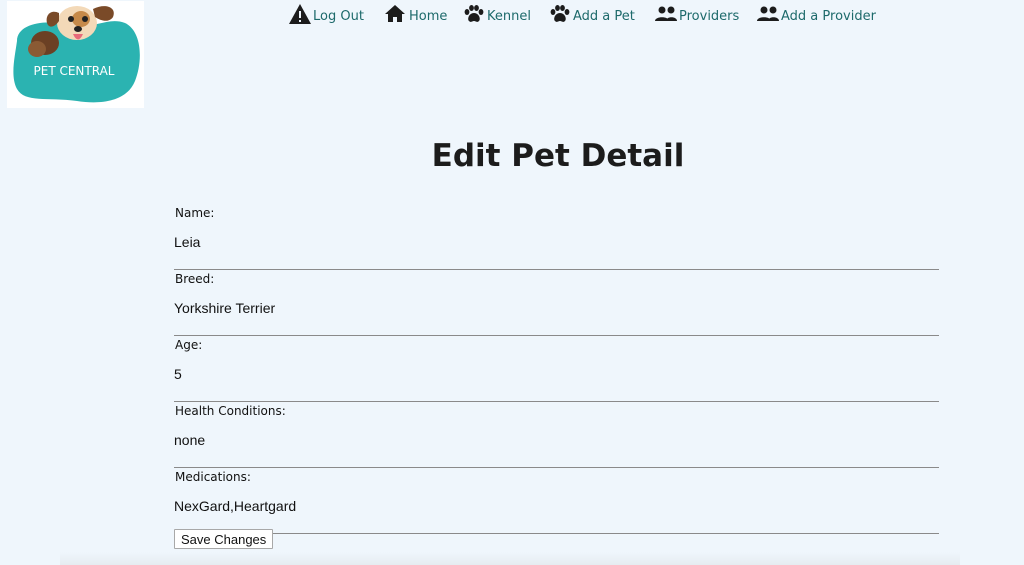 The image size is (1024, 565). What do you see at coordinates (74, 71) in the screenshot?
I see `logo-text: PET CENTRAL` at bounding box center [74, 71].